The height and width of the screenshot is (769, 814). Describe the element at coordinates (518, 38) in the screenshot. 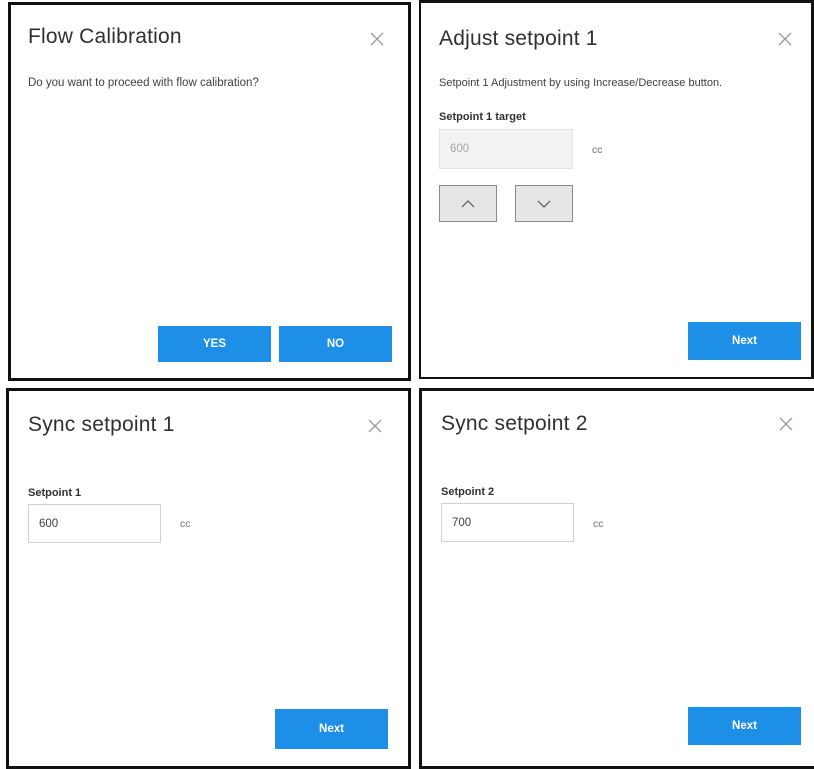

I see `dialog-title: Adjust setpoint 1` at that location.